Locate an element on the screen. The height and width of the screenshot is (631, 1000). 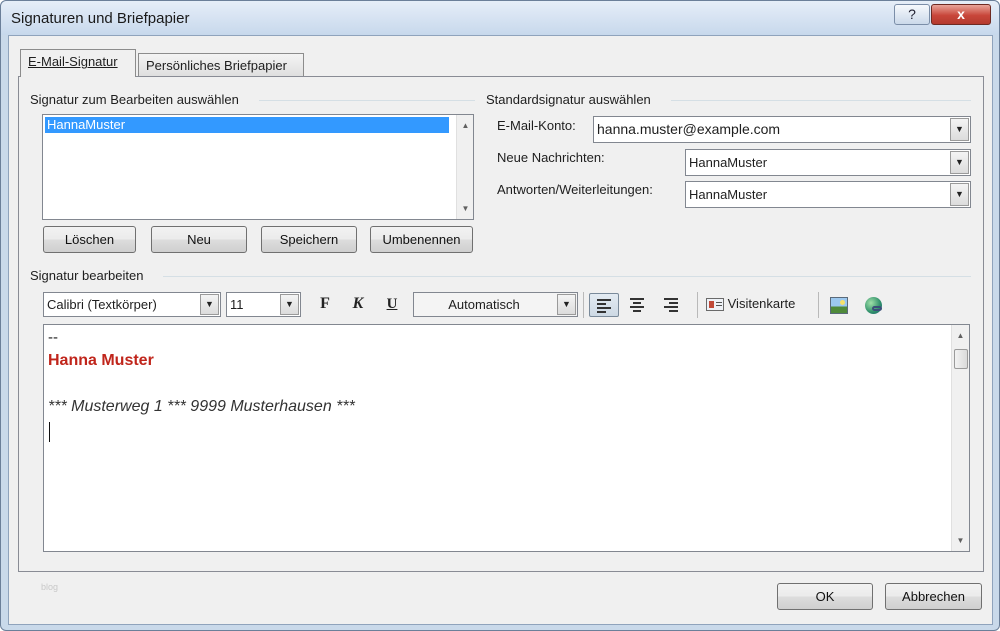
insert-hyperlink-button is located at coordinates (873, 305).